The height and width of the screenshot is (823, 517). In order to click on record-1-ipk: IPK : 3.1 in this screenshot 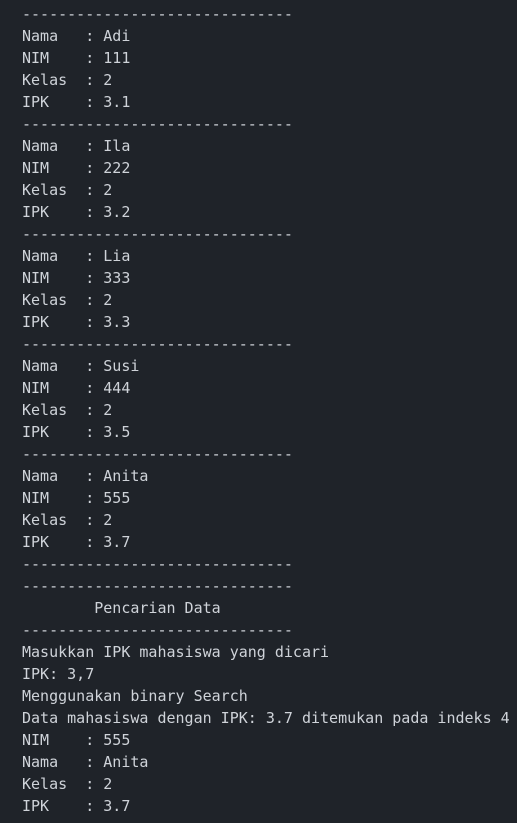, I will do `click(76, 102)`.